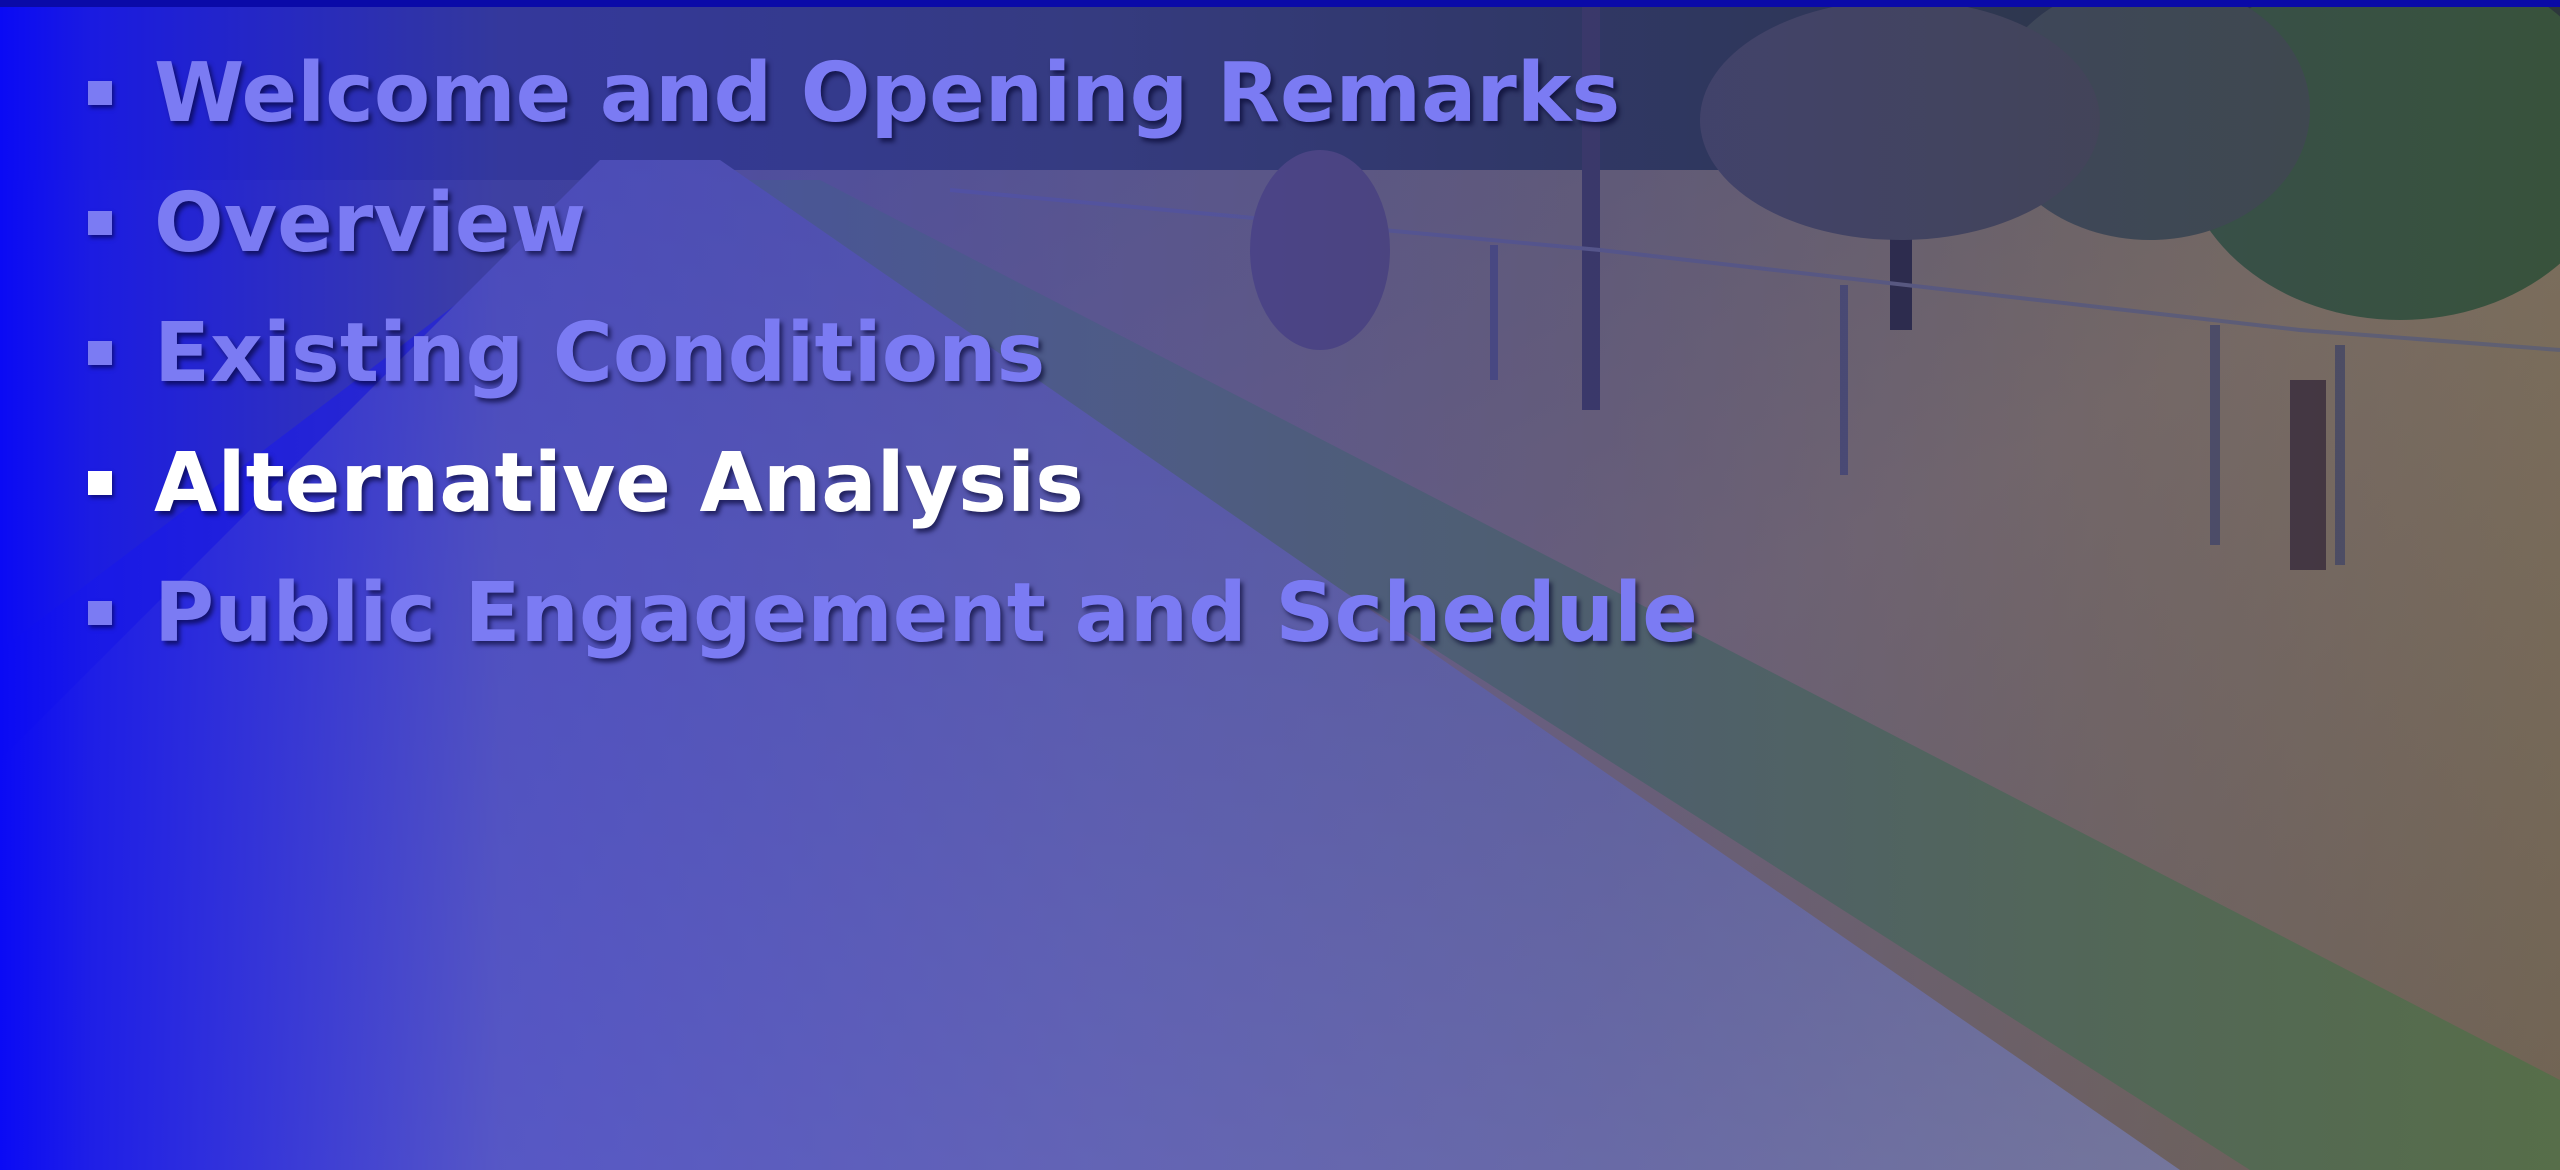  What do you see at coordinates (600, 353) in the screenshot?
I see `agenda-item-label: Existing Conditions` at bounding box center [600, 353].